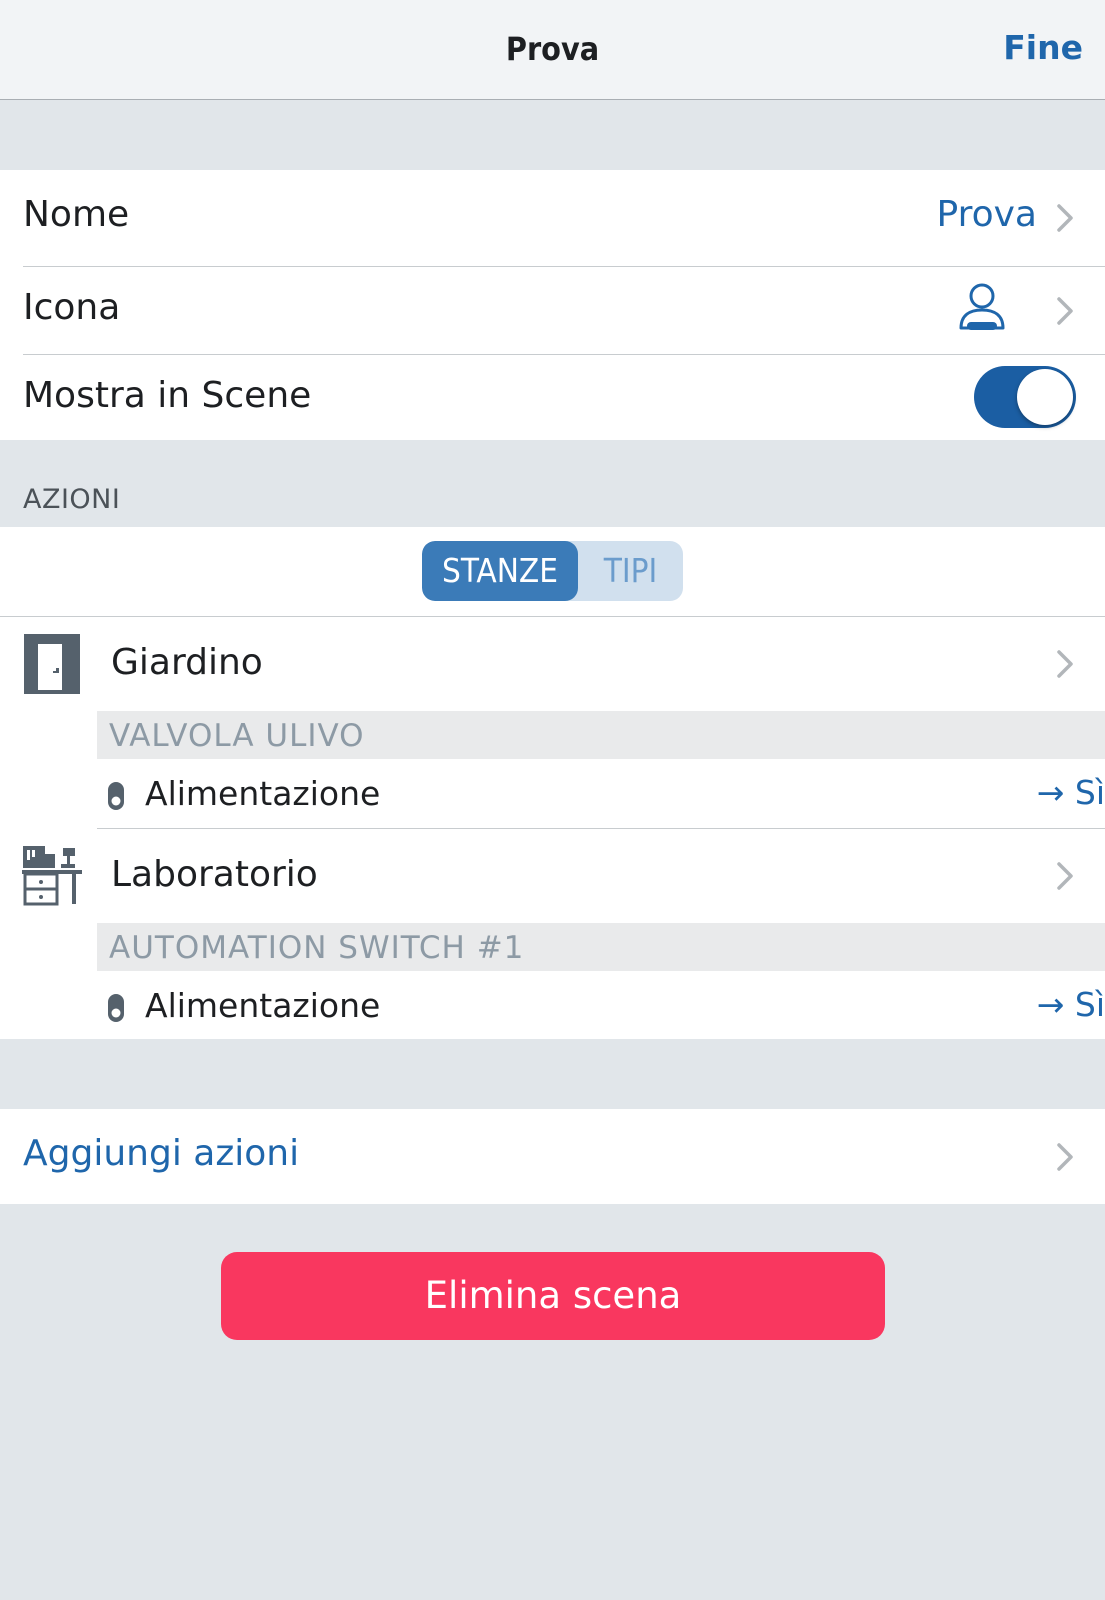 The image size is (1105, 1600). What do you see at coordinates (1043, 47) in the screenshot?
I see `done-button: Fine` at bounding box center [1043, 47].